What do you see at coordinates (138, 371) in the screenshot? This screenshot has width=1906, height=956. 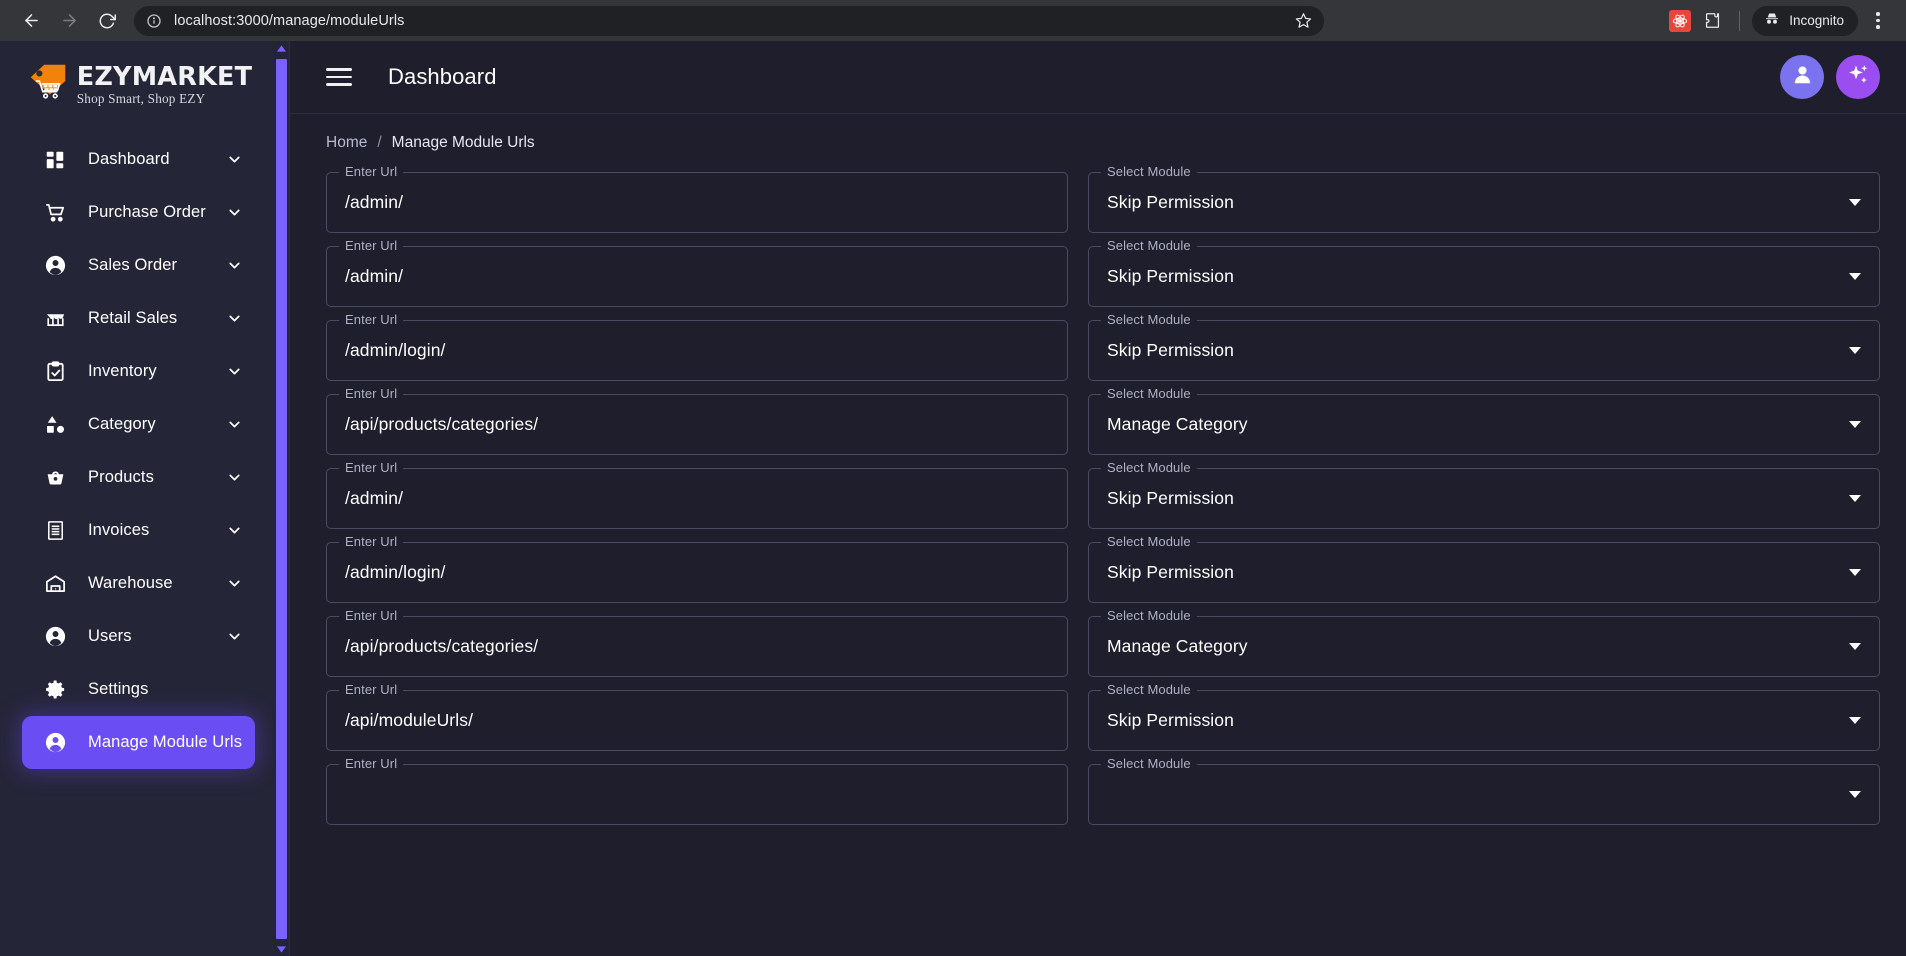 I see `sidebar-item-inventory: Inventory` at bounding box center [138, 371].